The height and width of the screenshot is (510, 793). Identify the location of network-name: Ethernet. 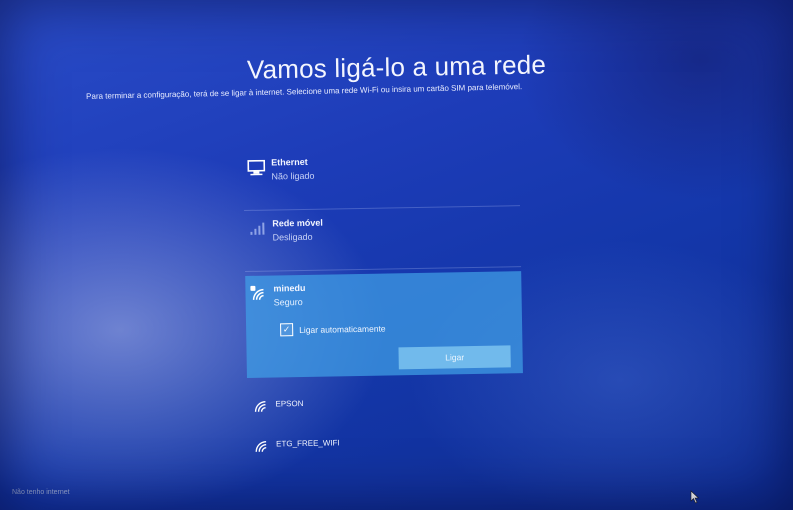
(289, 162).